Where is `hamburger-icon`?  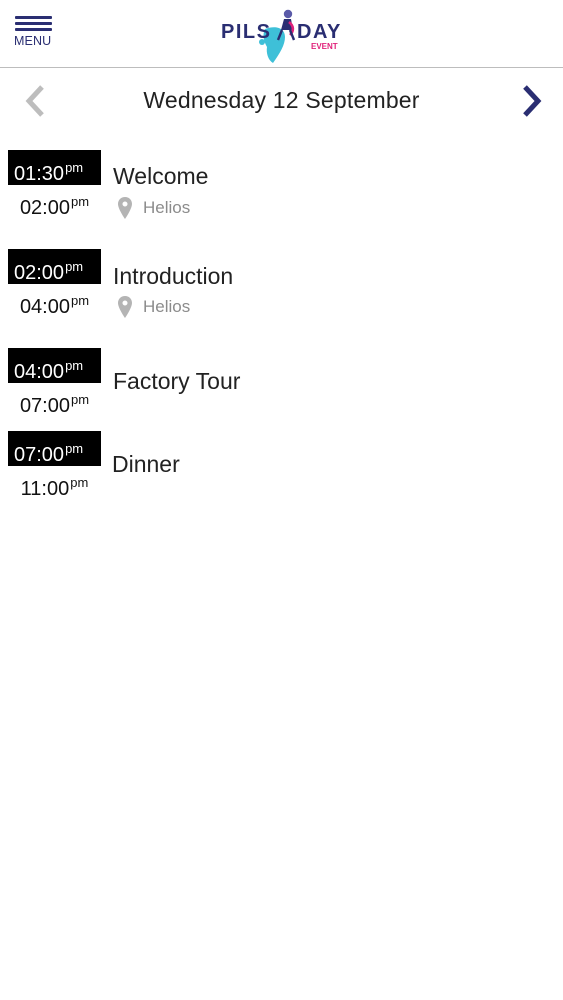 hamburger-icon is located at coordinates (33, 24).